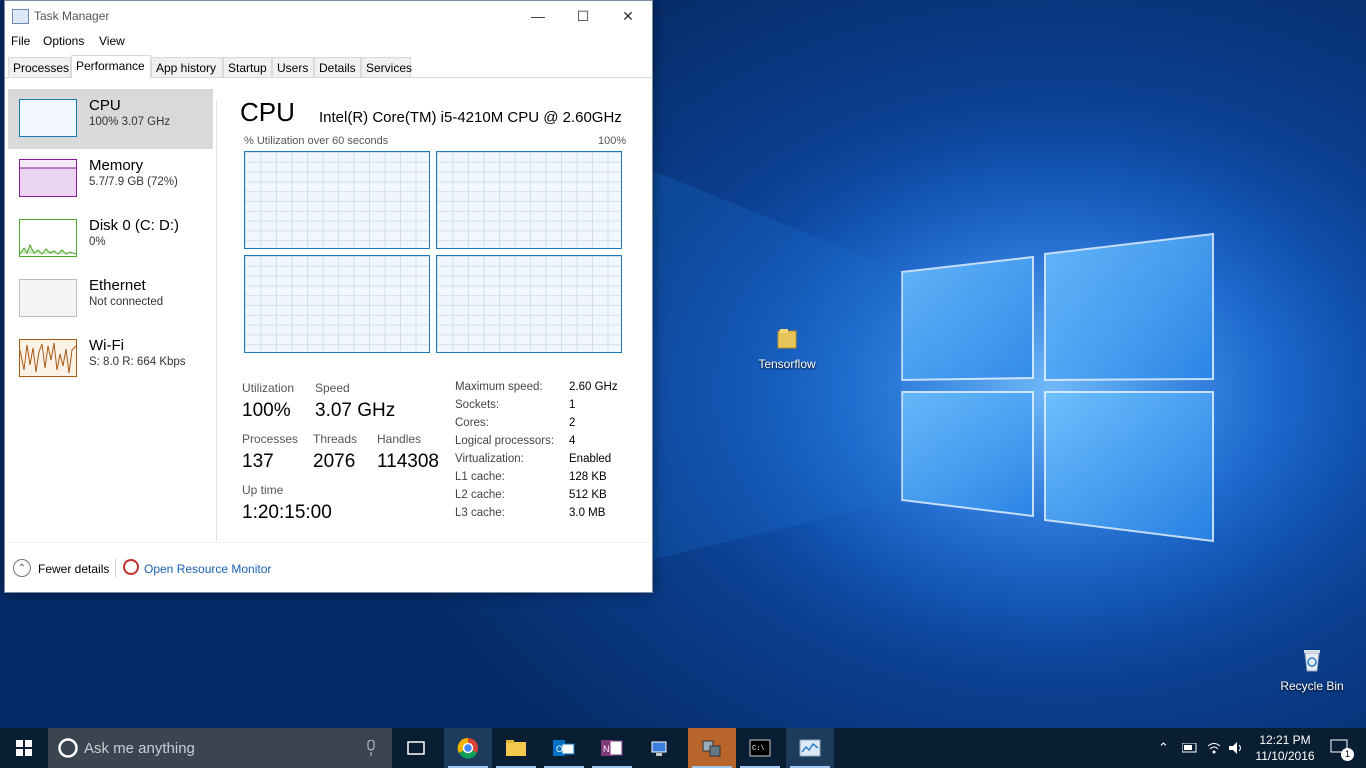 This screenshot has width=1366, height=768. Describe the element at coordinates (328, 41) in the screenshot. I see `menu-bar: File Options View` at that location.